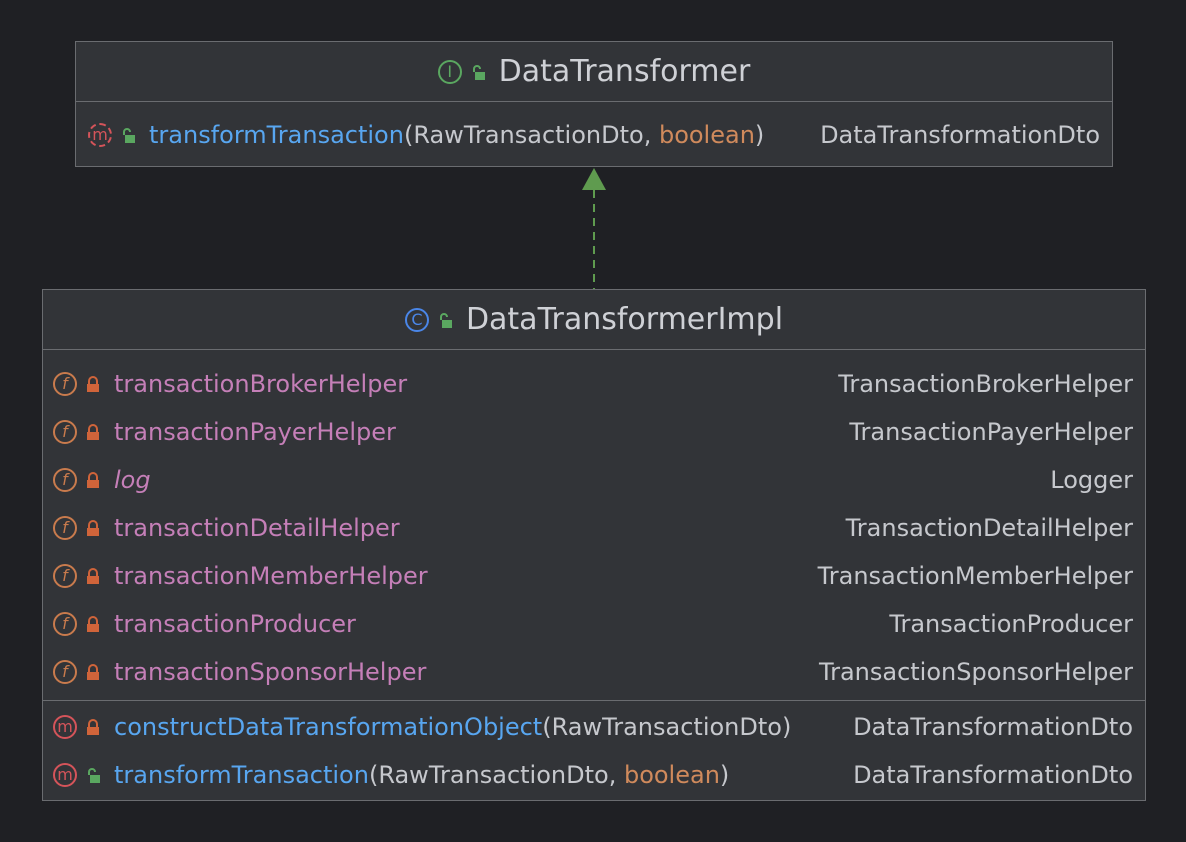 The height and width of the screenshot is (842, 1186). I want to click on field-name: log, so click(132, 480).